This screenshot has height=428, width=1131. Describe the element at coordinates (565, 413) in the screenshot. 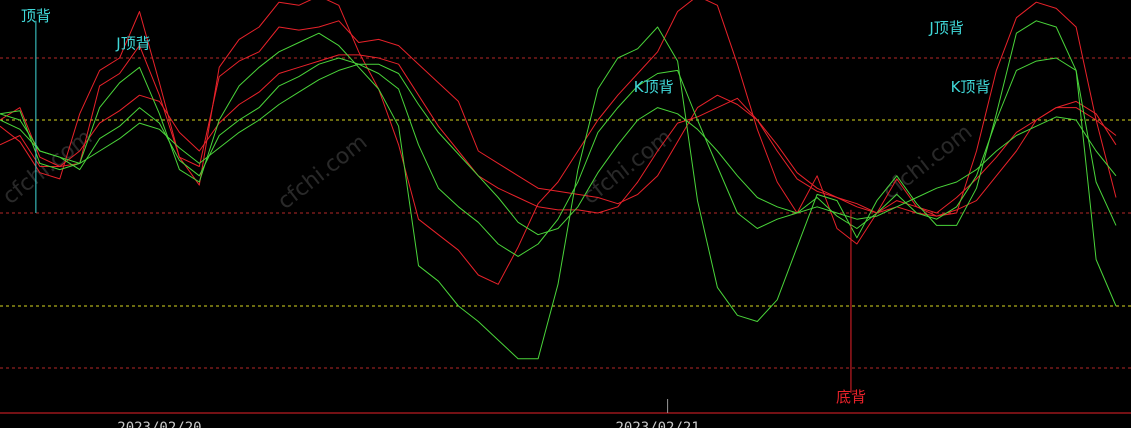

I see `x-axis: 2023/02/20 2023/02/21` at that location.